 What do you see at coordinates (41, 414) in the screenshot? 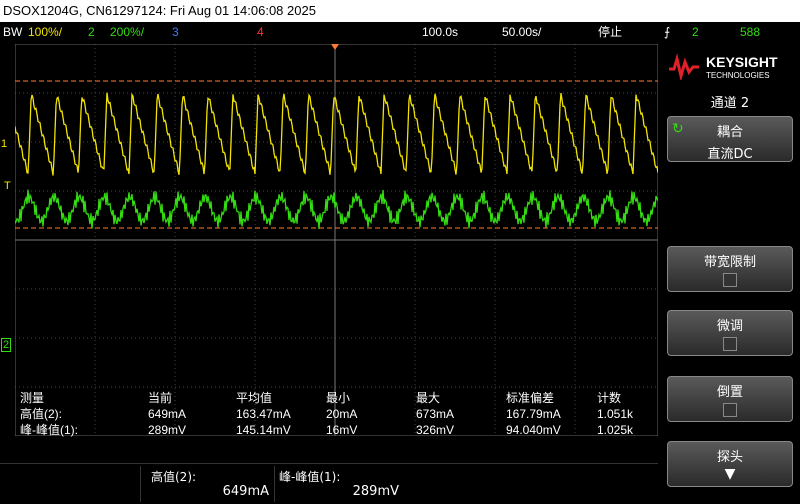
I see `meas-name: 高值(2):` at bounding box center [41, 414].